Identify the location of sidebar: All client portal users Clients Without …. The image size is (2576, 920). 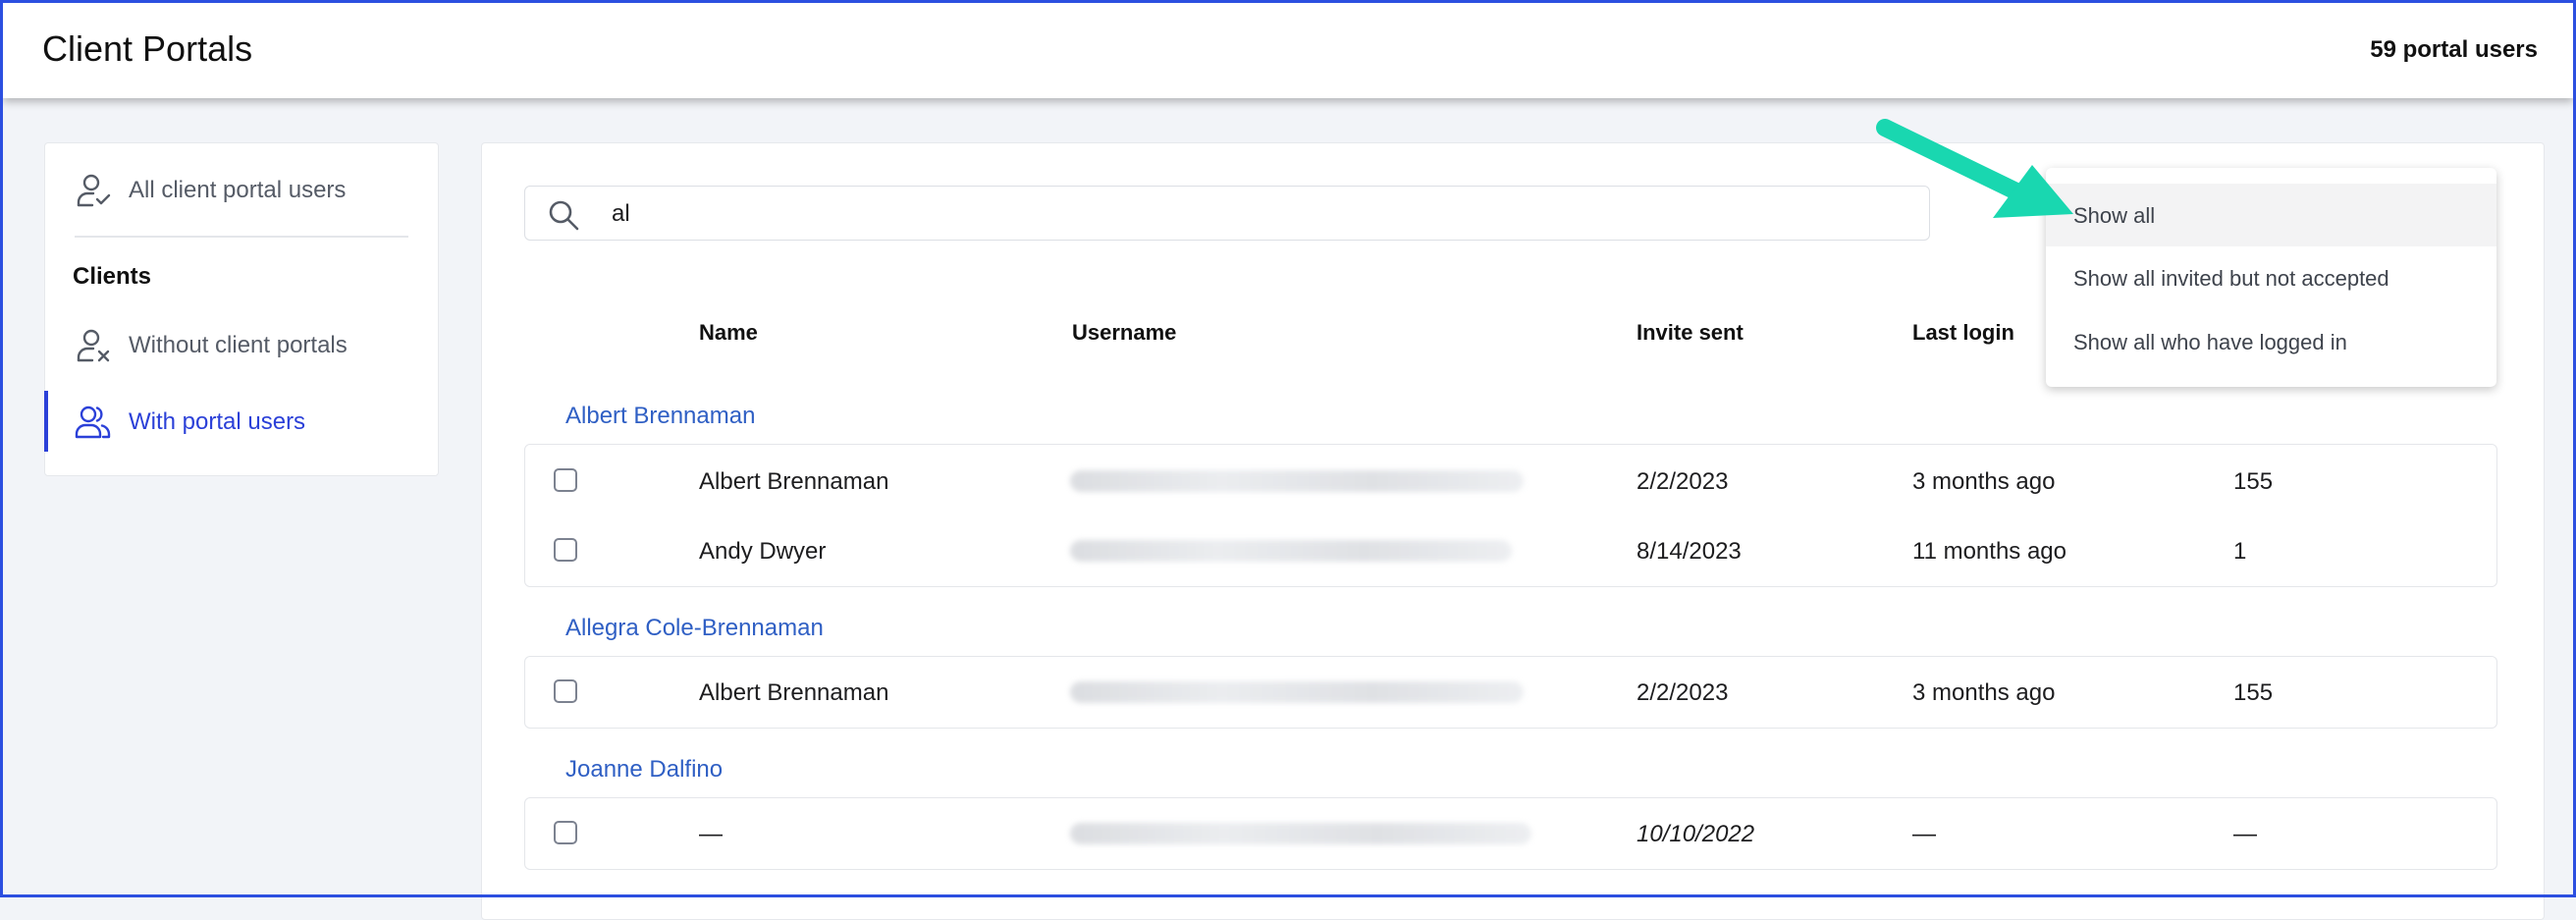
(241, 309).